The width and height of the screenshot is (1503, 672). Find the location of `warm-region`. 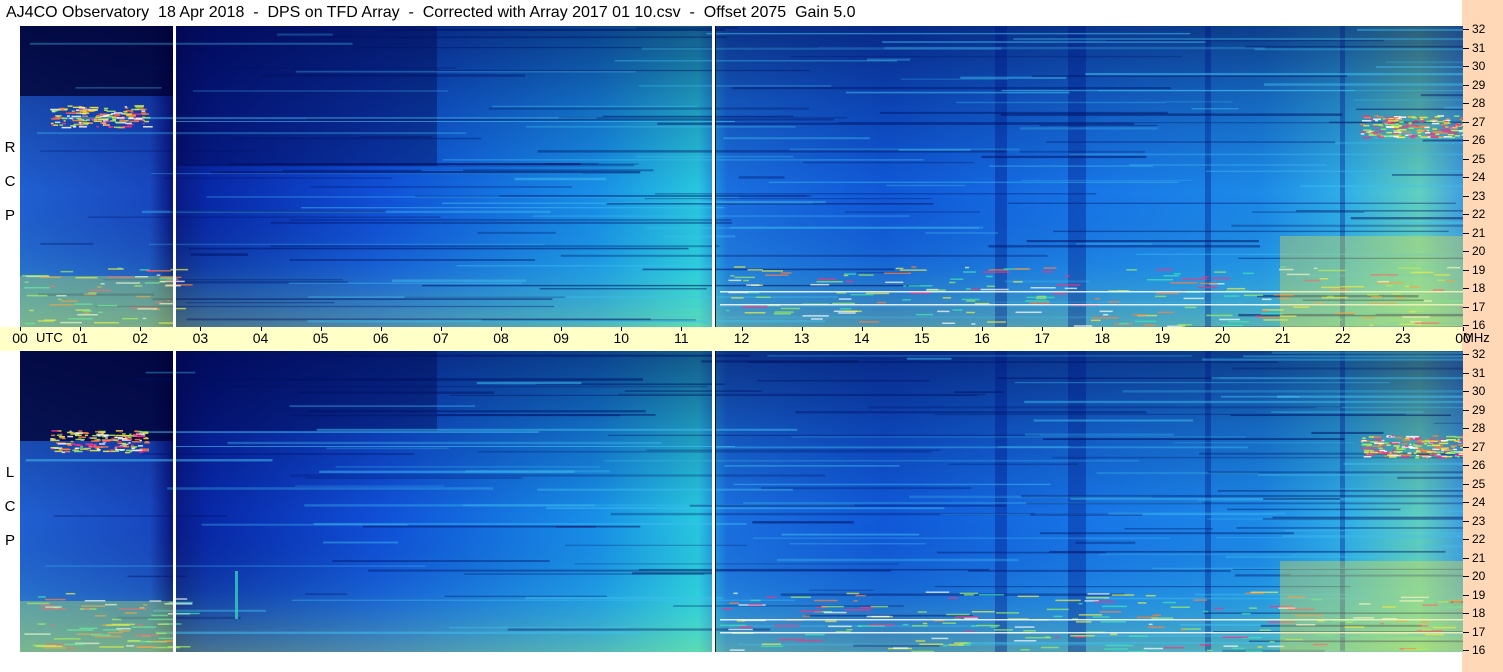

warm-region is located at coordinates (1371, 606).